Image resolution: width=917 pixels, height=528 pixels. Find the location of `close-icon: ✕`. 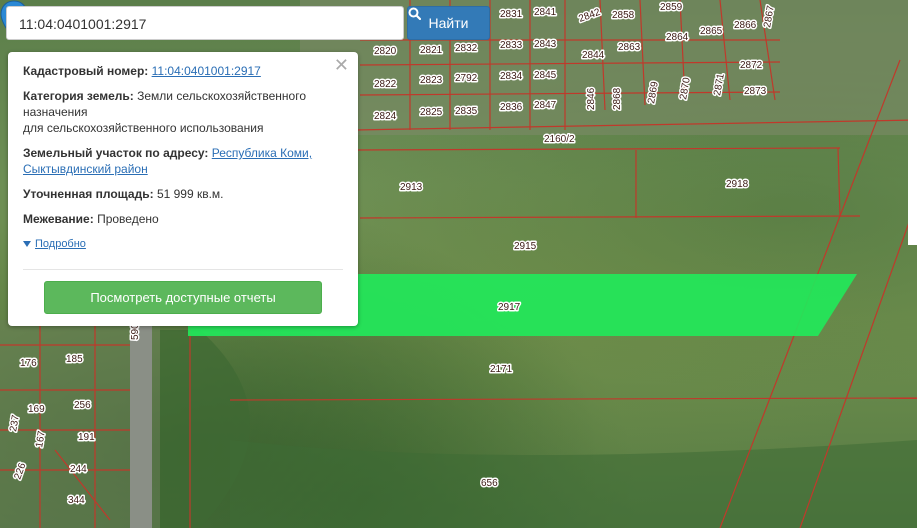

close-icon: ✕ is located at coordinates (341, 65).